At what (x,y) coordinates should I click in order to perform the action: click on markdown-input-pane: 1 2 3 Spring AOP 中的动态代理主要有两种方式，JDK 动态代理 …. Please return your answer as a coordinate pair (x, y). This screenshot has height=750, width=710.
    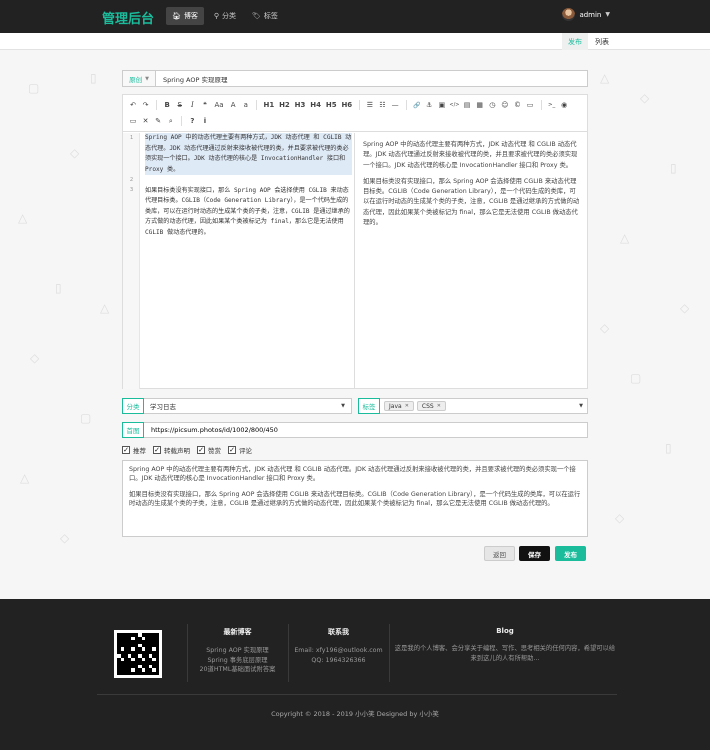
    Looking at the image, I should click on (239, 261).